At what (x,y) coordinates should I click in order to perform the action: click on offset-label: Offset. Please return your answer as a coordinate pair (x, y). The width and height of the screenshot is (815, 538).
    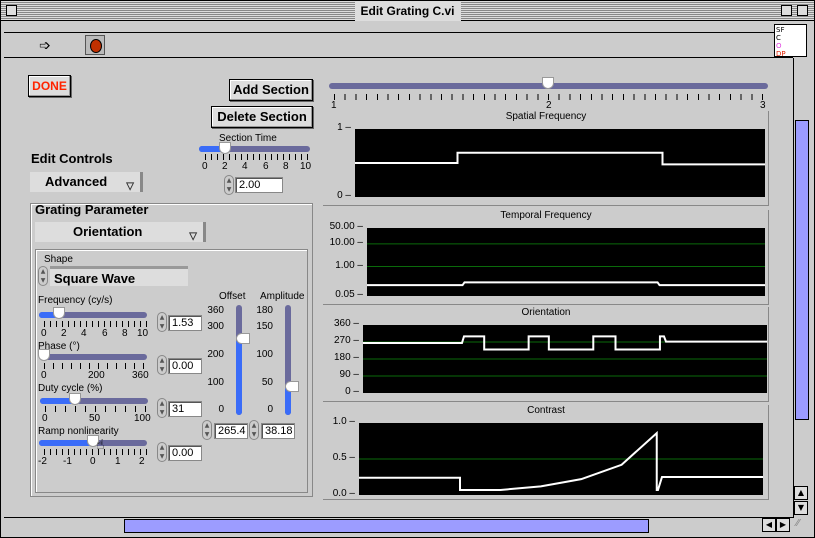
    Looking at the image, I should click on (232, 296).